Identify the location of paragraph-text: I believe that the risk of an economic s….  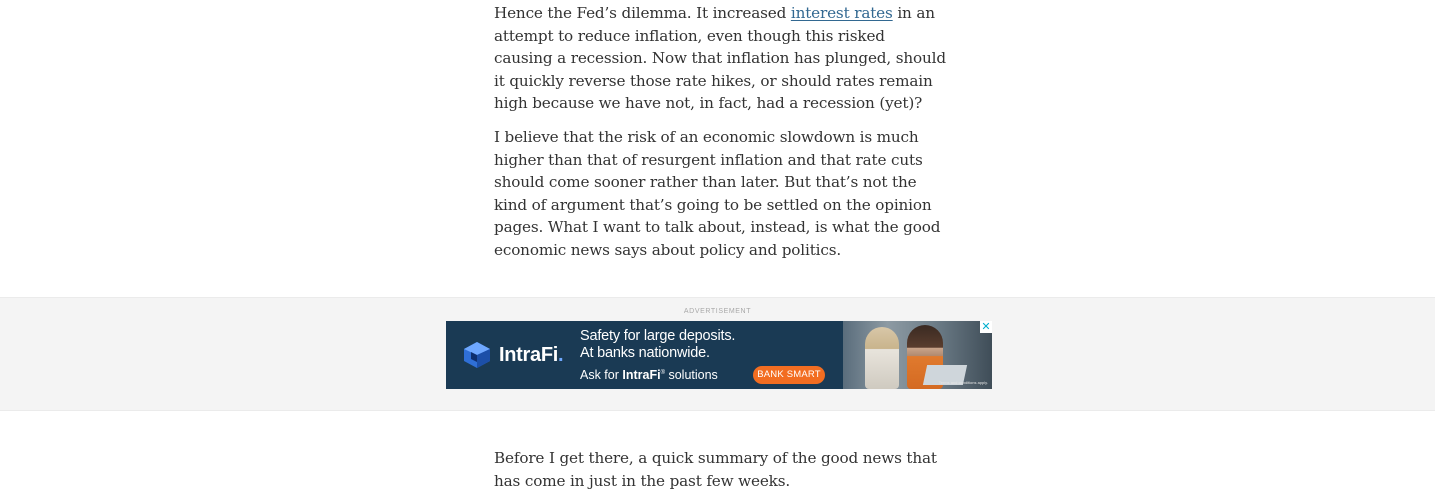
(717, 193).